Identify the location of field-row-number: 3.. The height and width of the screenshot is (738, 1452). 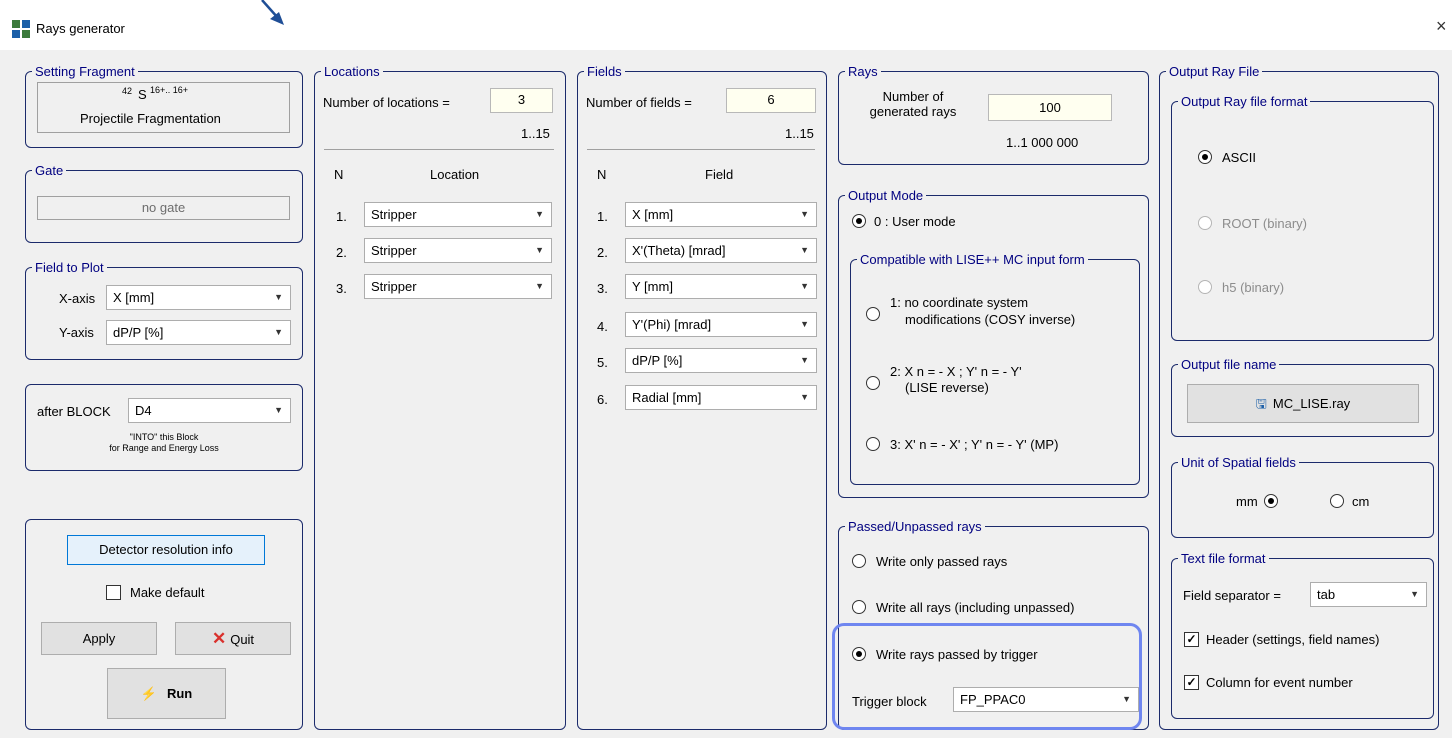
(602, 288).